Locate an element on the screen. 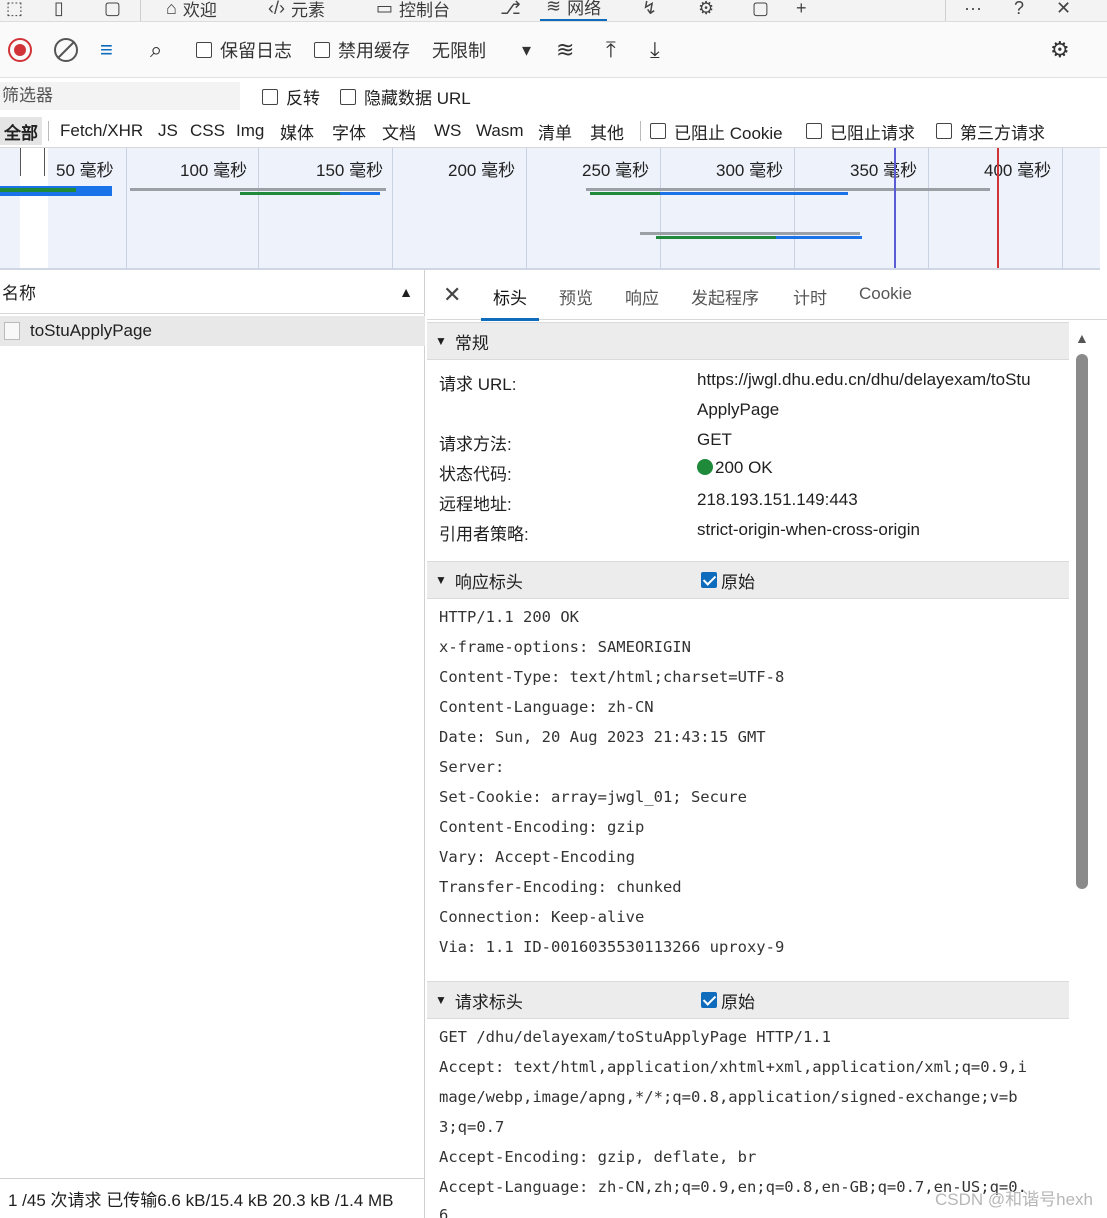 The image size is (1107, 1218). filter-icon: ≡ is located at coordinates (106, 49).